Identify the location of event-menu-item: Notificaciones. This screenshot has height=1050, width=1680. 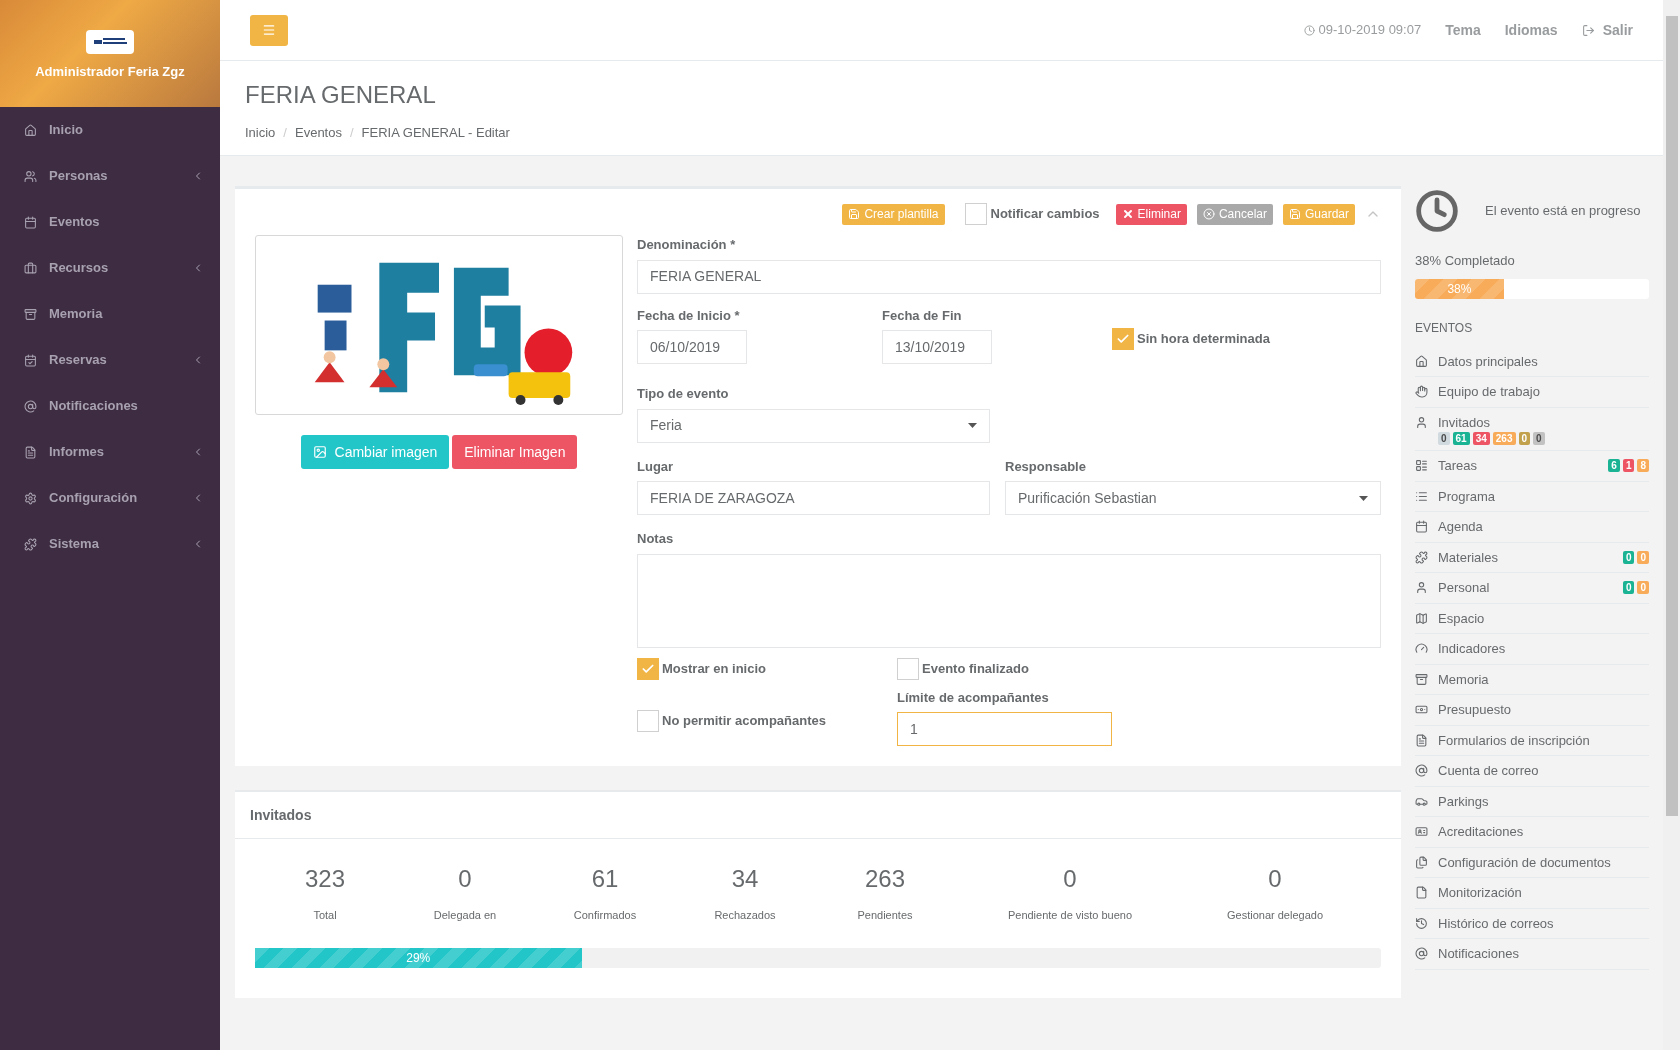
(1532, 954).